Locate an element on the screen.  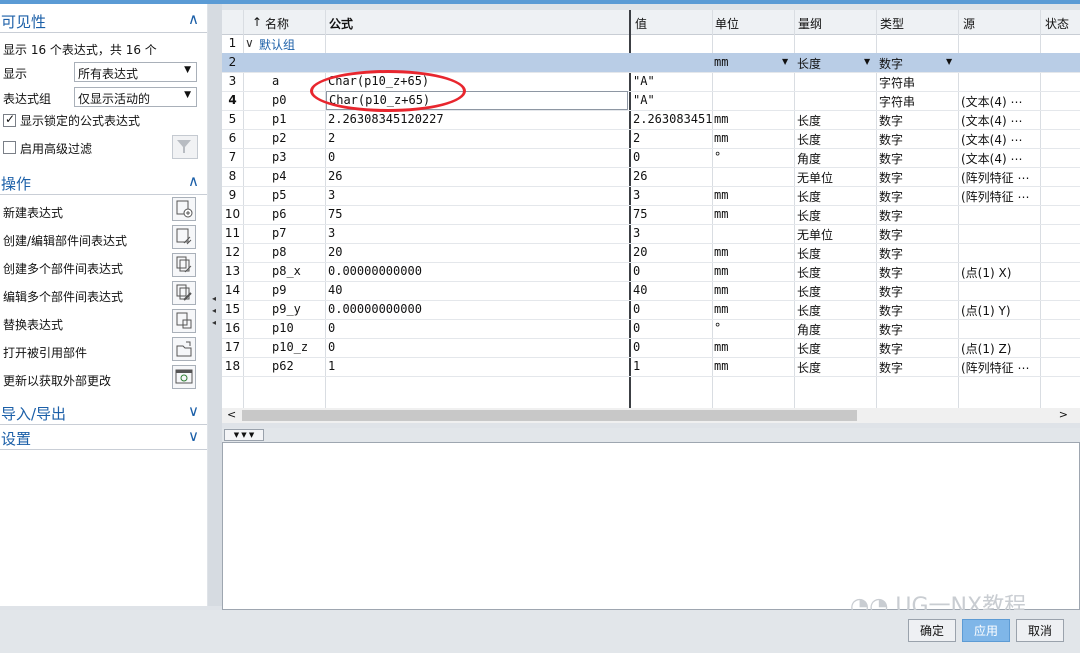
cell-dimension: 无单位 is located at coordinates (815, 234).